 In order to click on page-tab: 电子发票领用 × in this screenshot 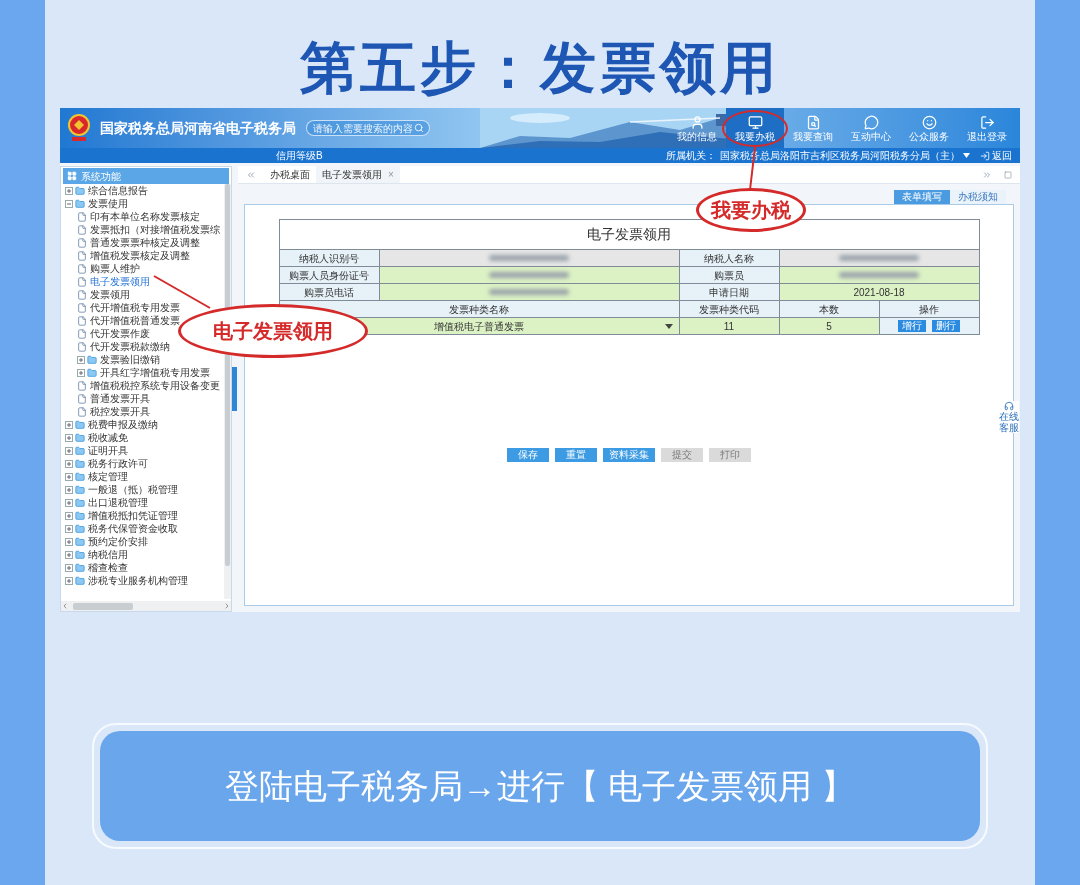, I will do `click(358, 174)`.